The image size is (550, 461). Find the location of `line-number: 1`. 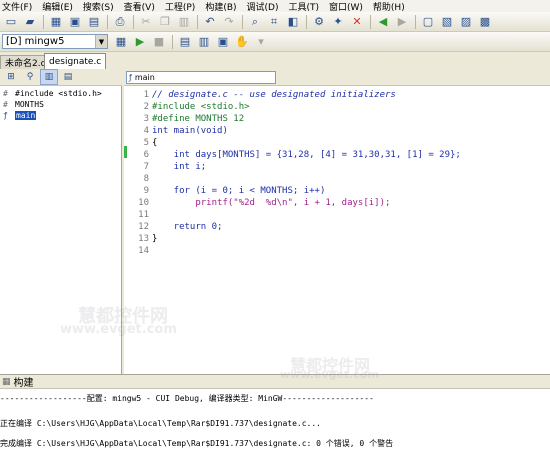

line-number: 1 is located at coordinates (146, 95).